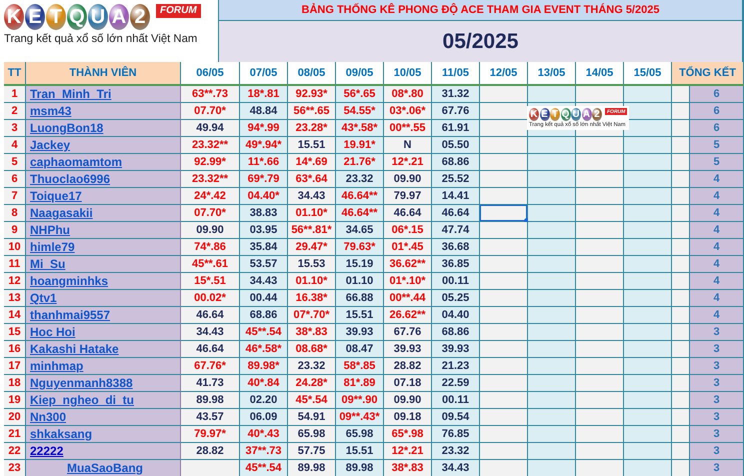 The width and height of the screenshot is (744, 476). Describe the element at coordinates (50, 230) in the screenshot. I see `member-link: NHPhu` at that location.